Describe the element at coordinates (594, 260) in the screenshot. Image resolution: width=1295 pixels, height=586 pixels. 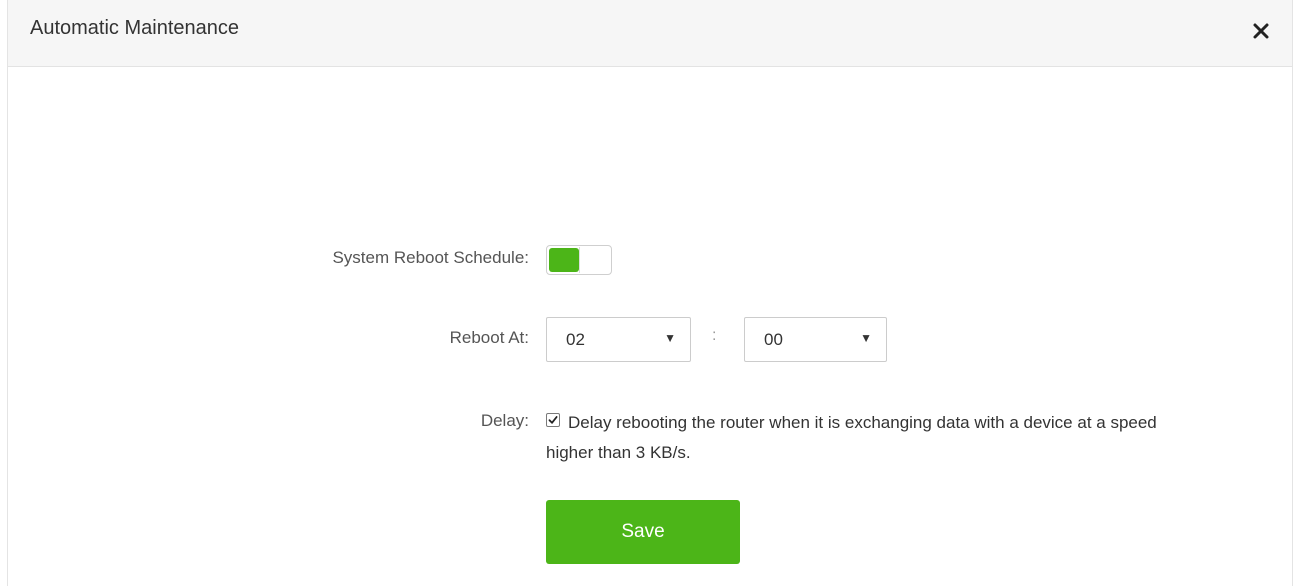
I see `toggle-knob` at that location.